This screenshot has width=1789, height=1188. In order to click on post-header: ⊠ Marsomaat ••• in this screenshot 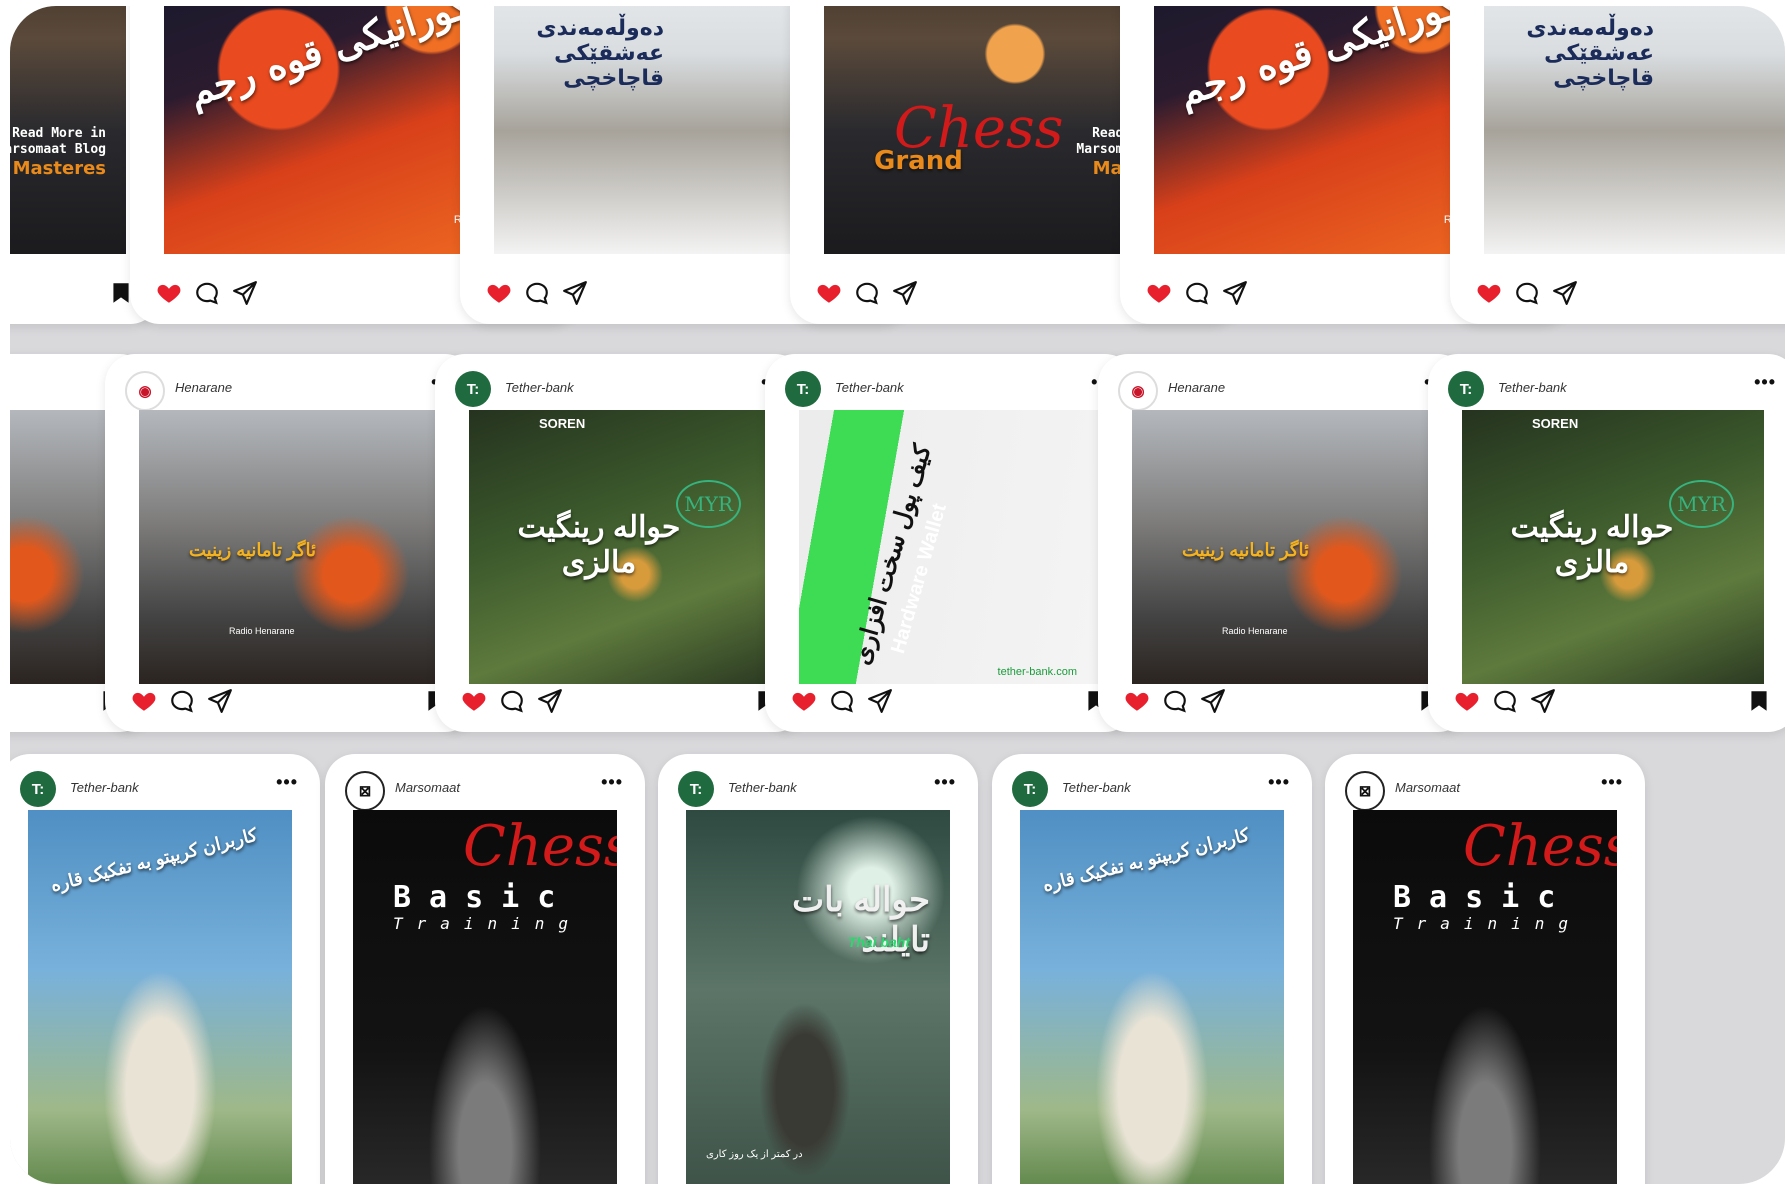, I will do `click(1485, 784)`.